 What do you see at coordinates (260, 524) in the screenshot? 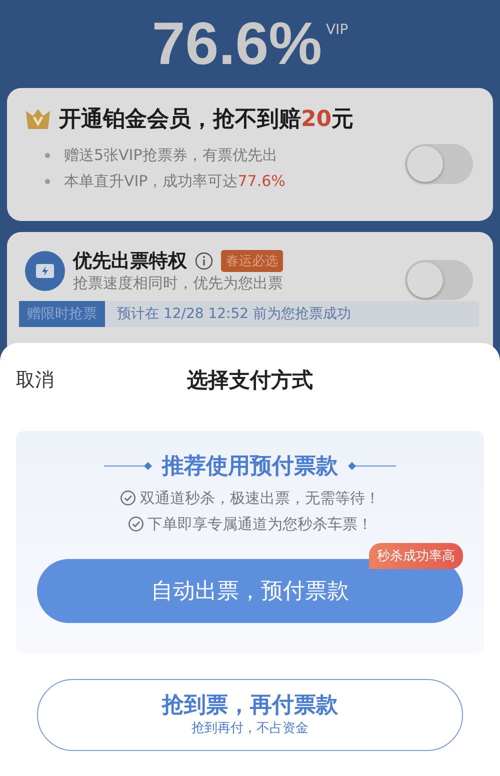
I see `benefit-point: 下单即享专属通道为您秒杀车票！` at bounding box center [260, 524].